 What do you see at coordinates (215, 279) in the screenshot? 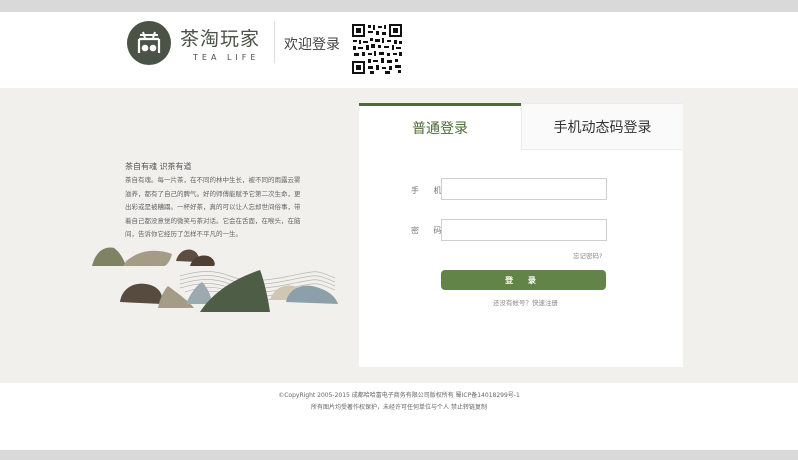
I see `tea-hills-illustration` at bounding box center [215, 279].